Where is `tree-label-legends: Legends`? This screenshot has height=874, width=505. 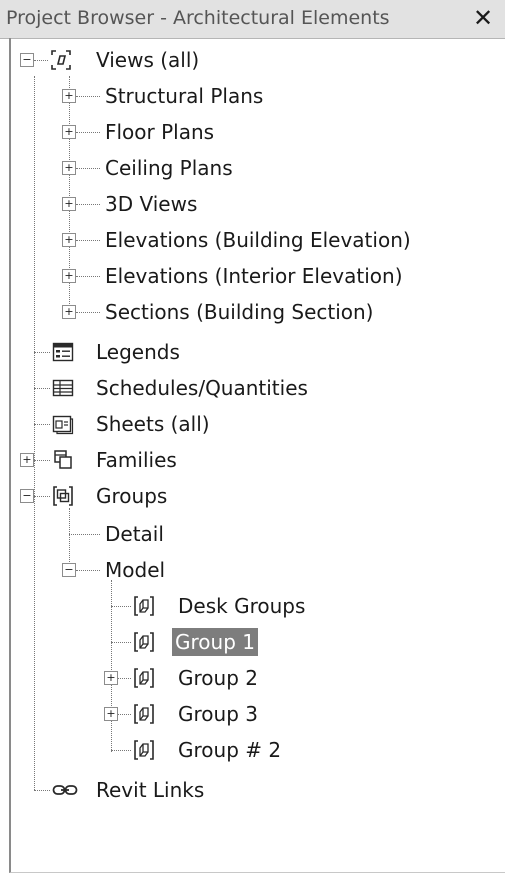
tree-label-legends: Legends is located at coordinates (138, 352).